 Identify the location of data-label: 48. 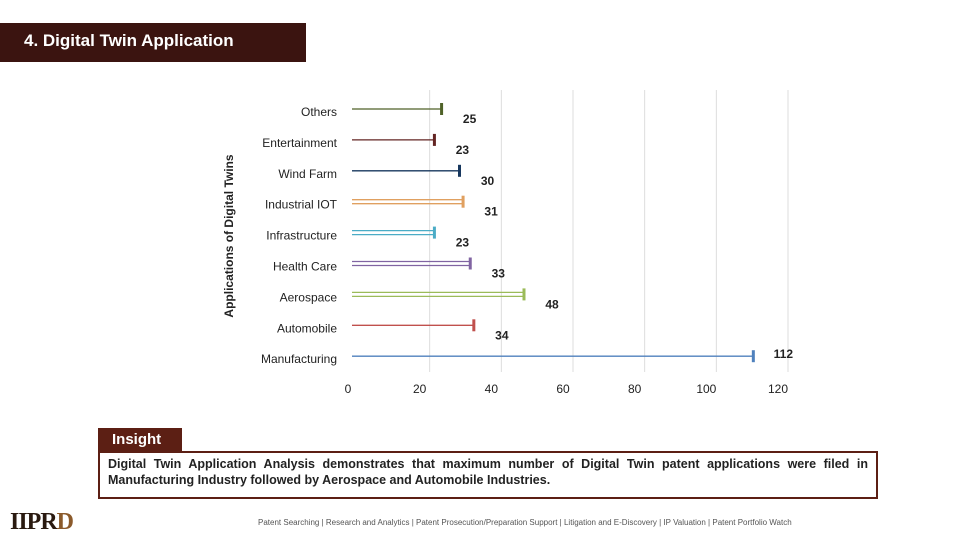
(552, 304).